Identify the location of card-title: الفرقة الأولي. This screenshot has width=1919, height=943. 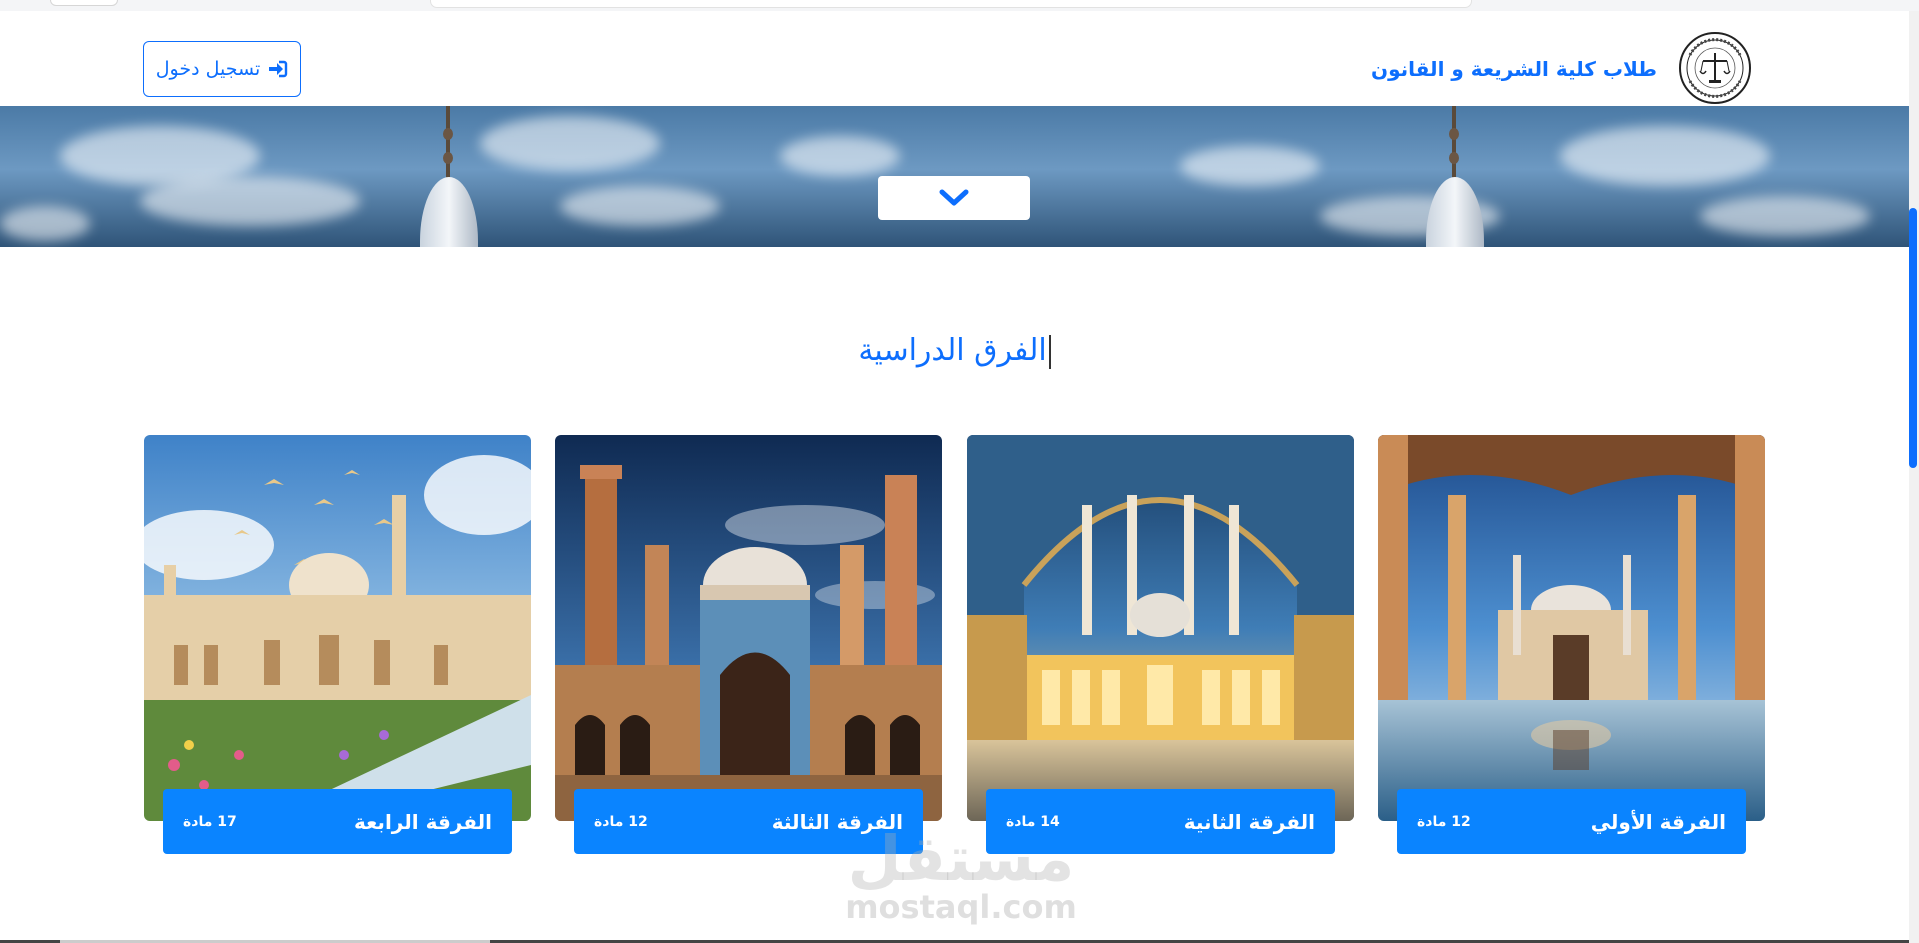
(1658, 821).